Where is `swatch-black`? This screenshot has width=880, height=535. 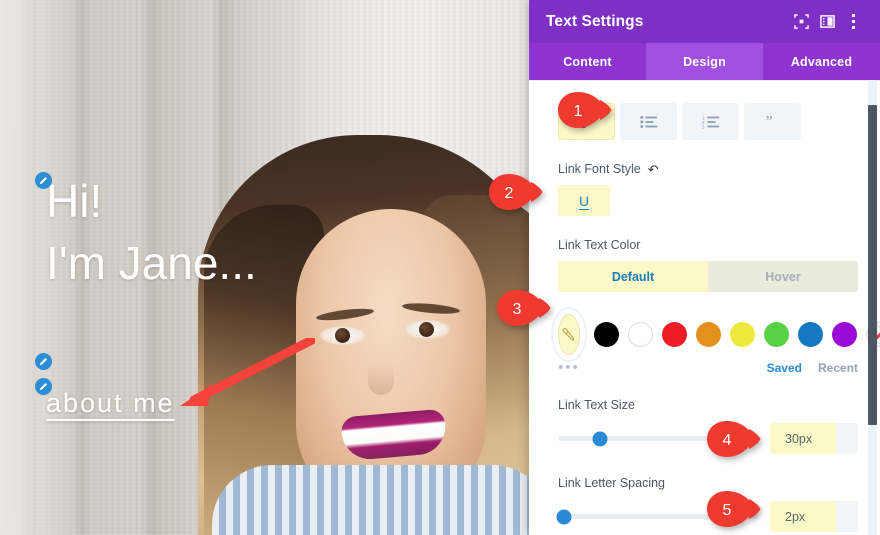
swatch-black is located at coordinates (606, 334).